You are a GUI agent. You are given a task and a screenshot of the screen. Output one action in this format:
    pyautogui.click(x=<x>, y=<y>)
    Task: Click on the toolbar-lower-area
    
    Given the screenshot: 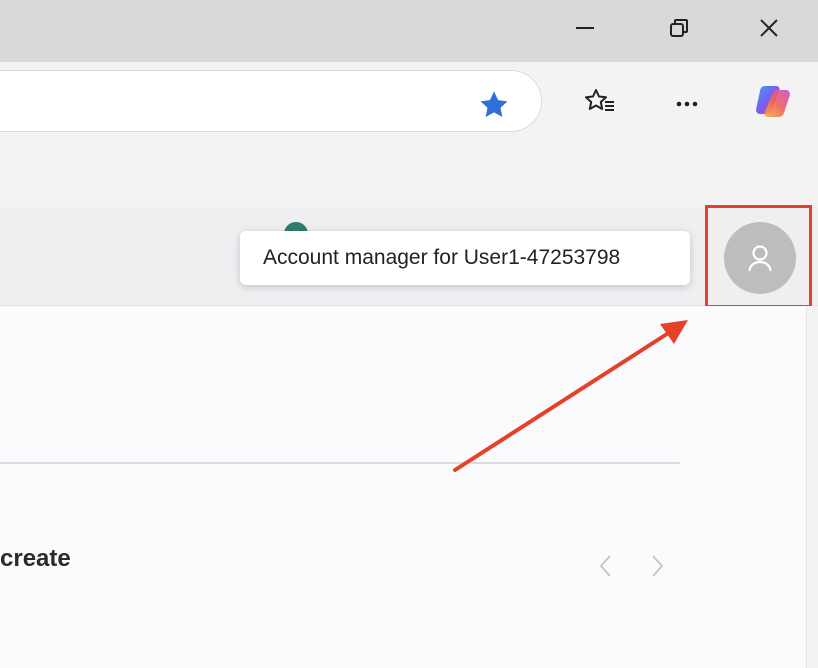 What is the action you would take?
    pyautogui.click(x=409, y=178)
    